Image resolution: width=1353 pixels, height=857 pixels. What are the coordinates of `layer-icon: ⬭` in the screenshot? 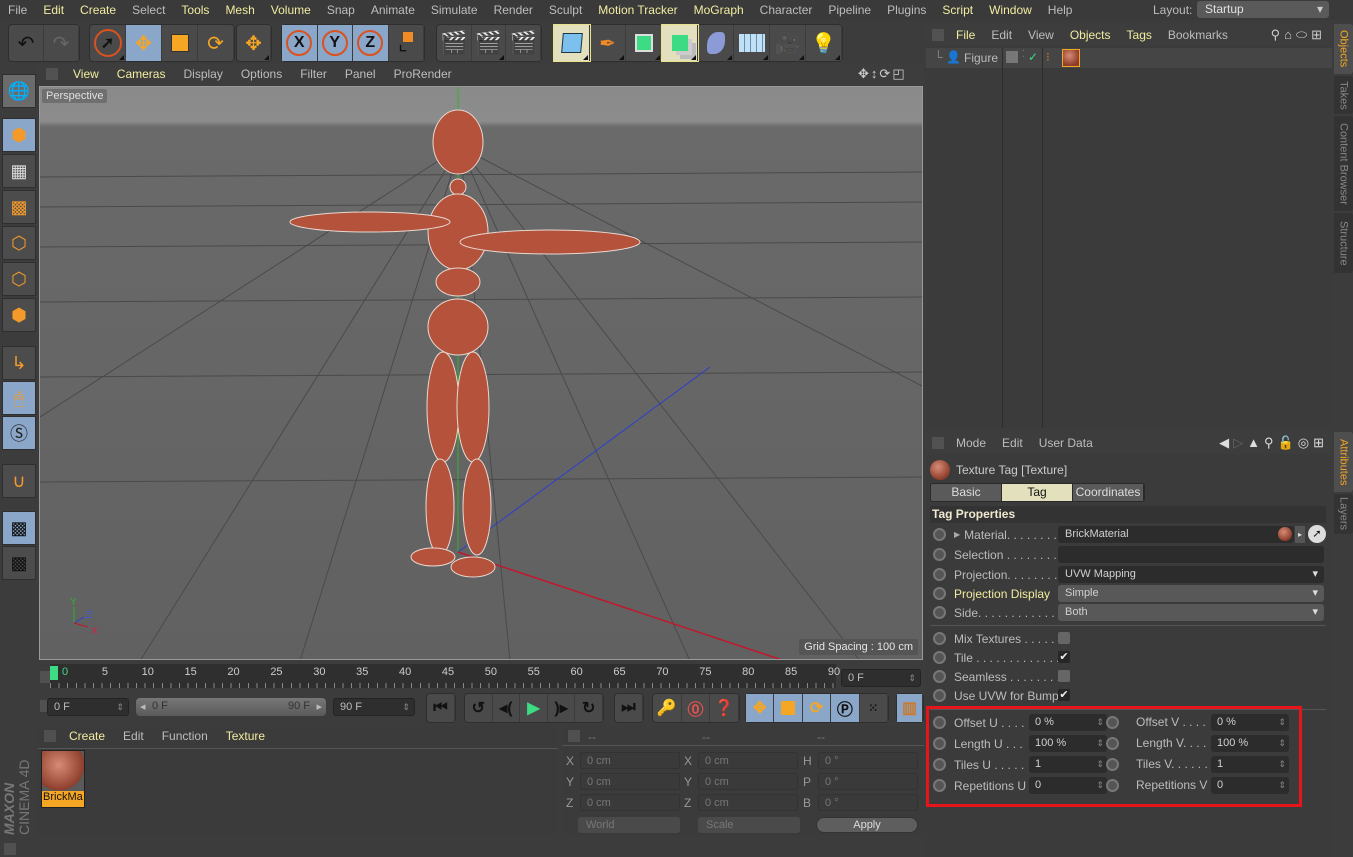 It's located at (1303, 34).